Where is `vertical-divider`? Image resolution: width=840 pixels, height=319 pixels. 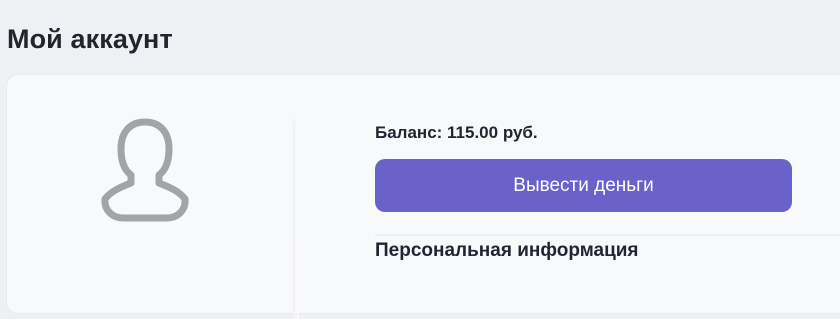 vertical-divider is located at coordinates (296, 219).